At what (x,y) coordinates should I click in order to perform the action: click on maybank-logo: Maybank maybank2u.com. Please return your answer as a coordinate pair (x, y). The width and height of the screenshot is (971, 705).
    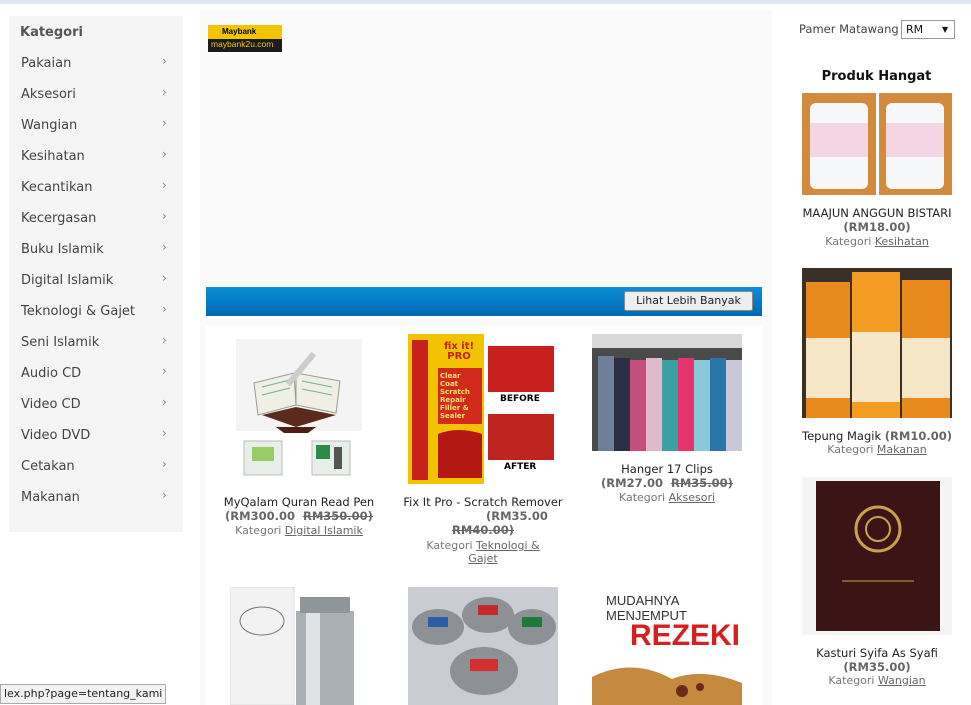
    Looking at the image, I should click on (245, 38).